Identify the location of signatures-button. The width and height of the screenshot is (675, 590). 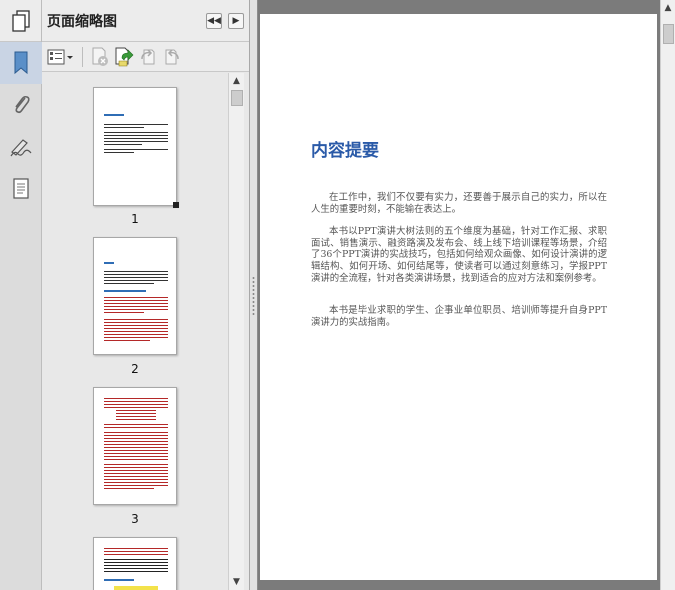
(21, 147).